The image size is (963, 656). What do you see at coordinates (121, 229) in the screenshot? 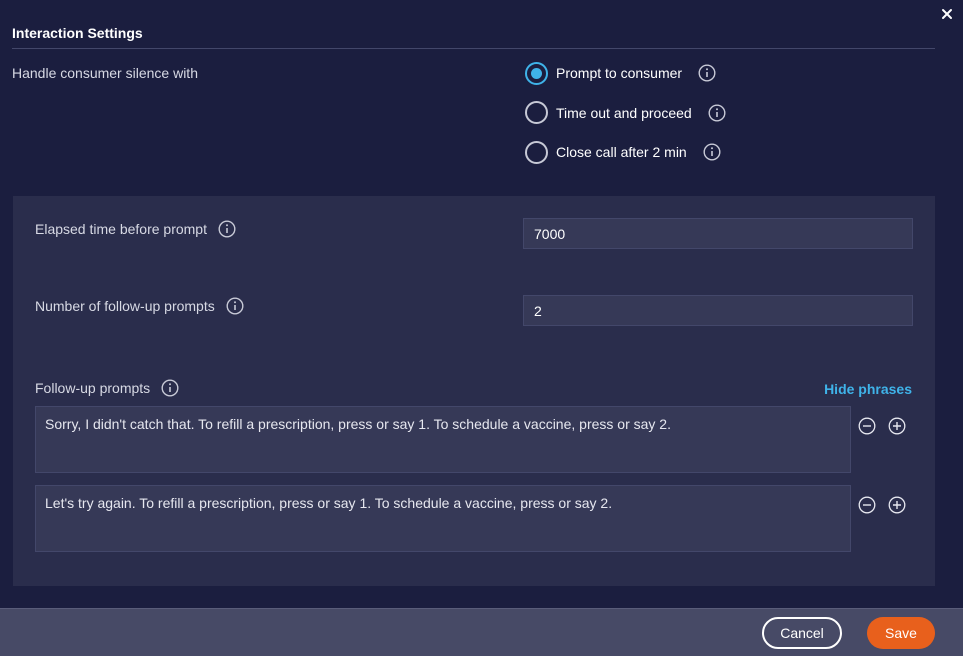
I see `elapsed-time-label: Elapsed time before prompt` at bounding box center [121, 229].